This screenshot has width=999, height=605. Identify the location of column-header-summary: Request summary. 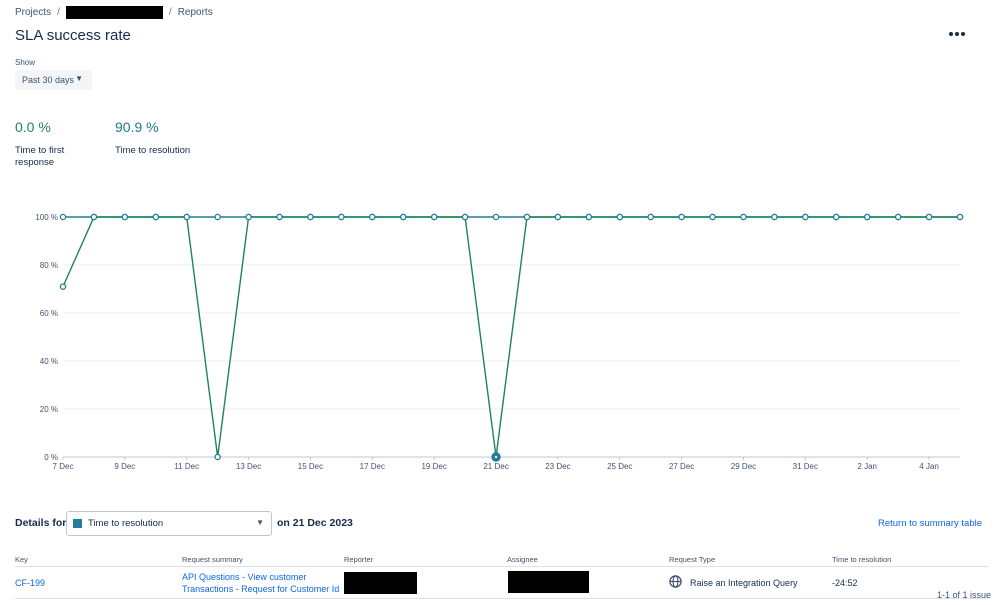
(212, 559).